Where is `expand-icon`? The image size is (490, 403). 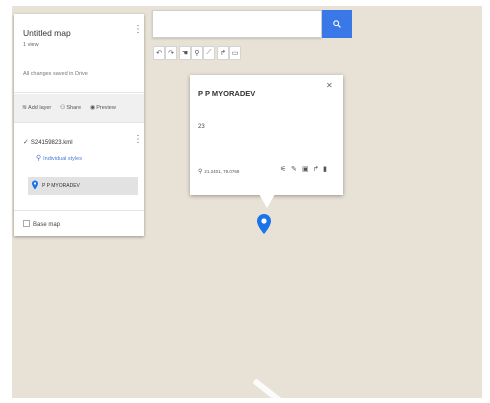 expand-icon is located at coordinates (26, 223).